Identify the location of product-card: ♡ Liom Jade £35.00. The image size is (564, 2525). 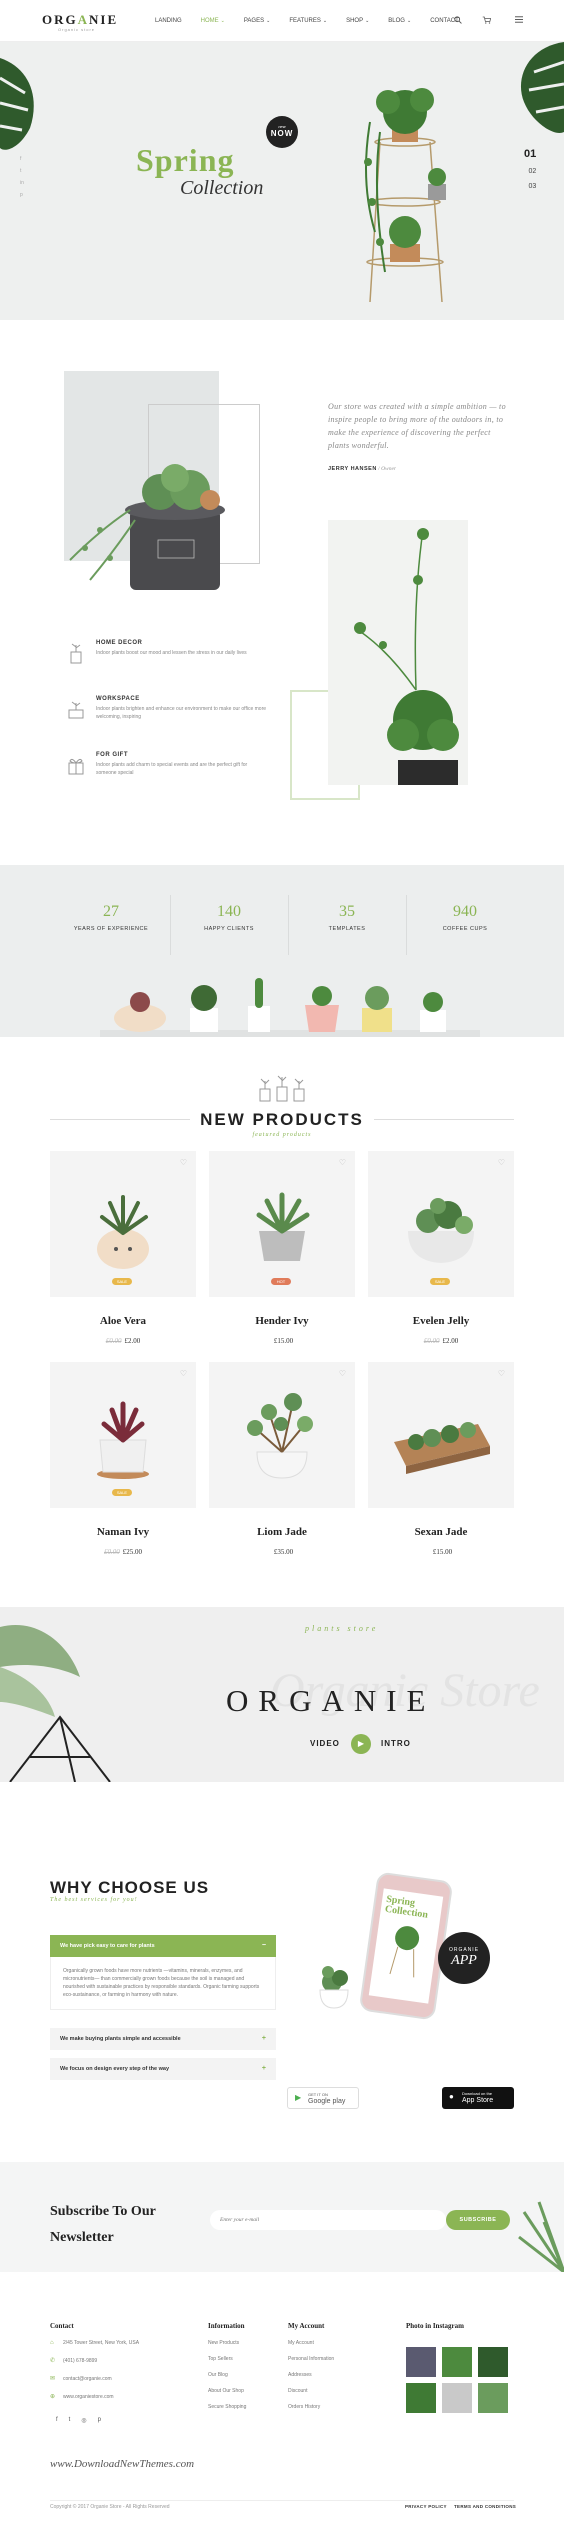
(282, 1459).